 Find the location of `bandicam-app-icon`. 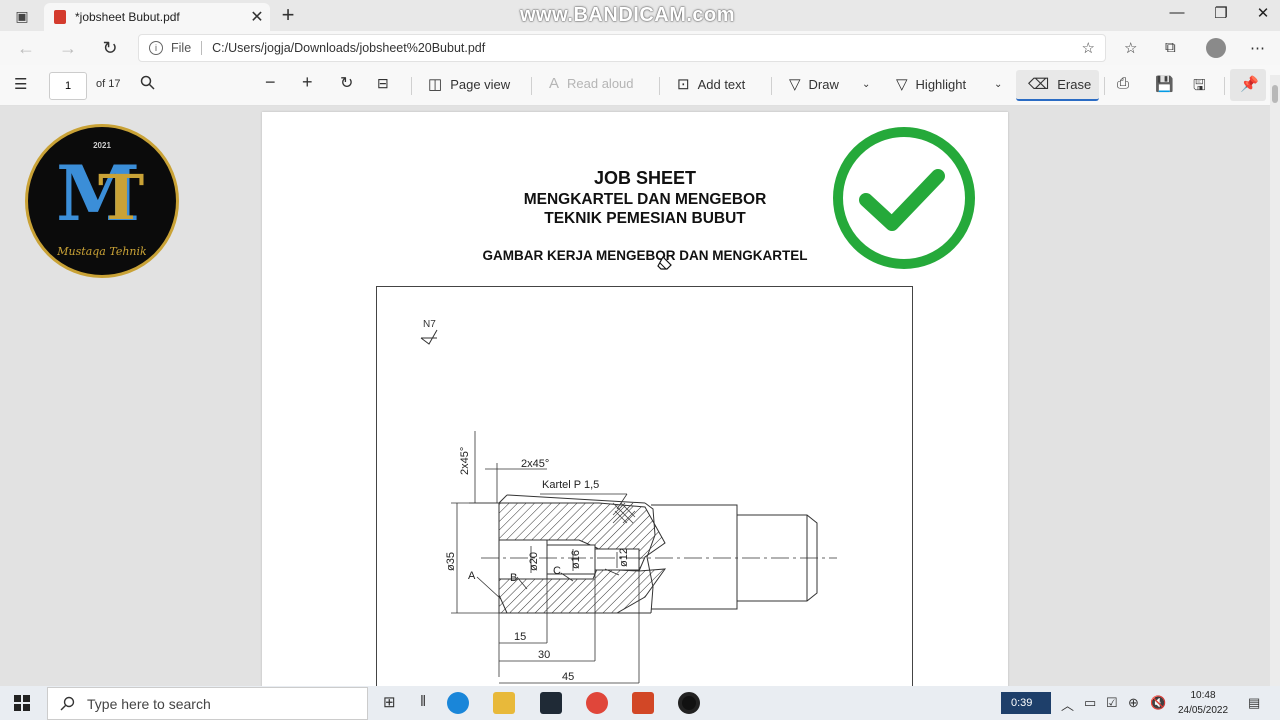

bandicam-app-icon is located at coordinates (689, 703).